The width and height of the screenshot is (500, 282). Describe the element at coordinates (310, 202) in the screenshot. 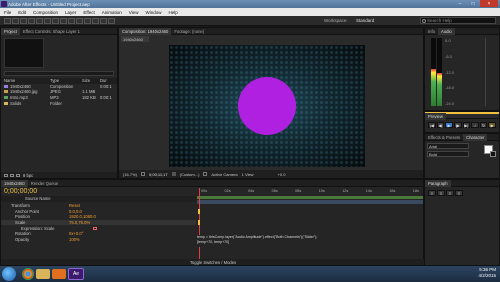

I see `layer-duration-bar` at that location.